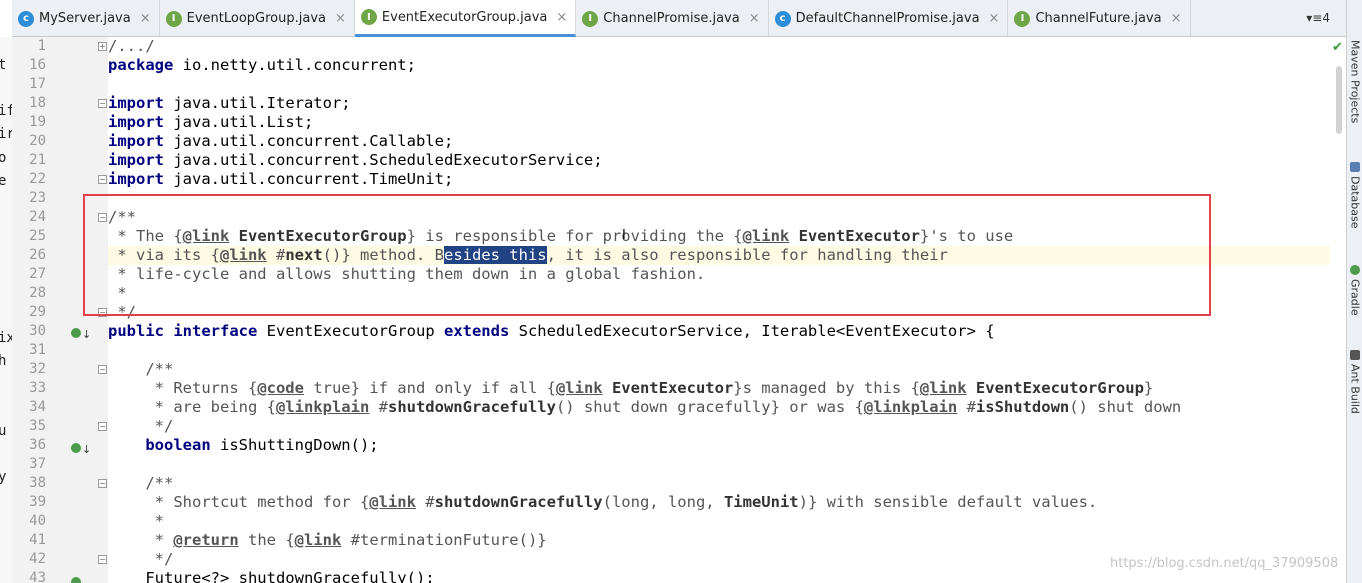 The width and height of the screenshot is (1362, 583). What do you see at coordinates (102, 46) in the screenshot?
I see `fold-expand-icon: +` at bounding box center [102, 46].